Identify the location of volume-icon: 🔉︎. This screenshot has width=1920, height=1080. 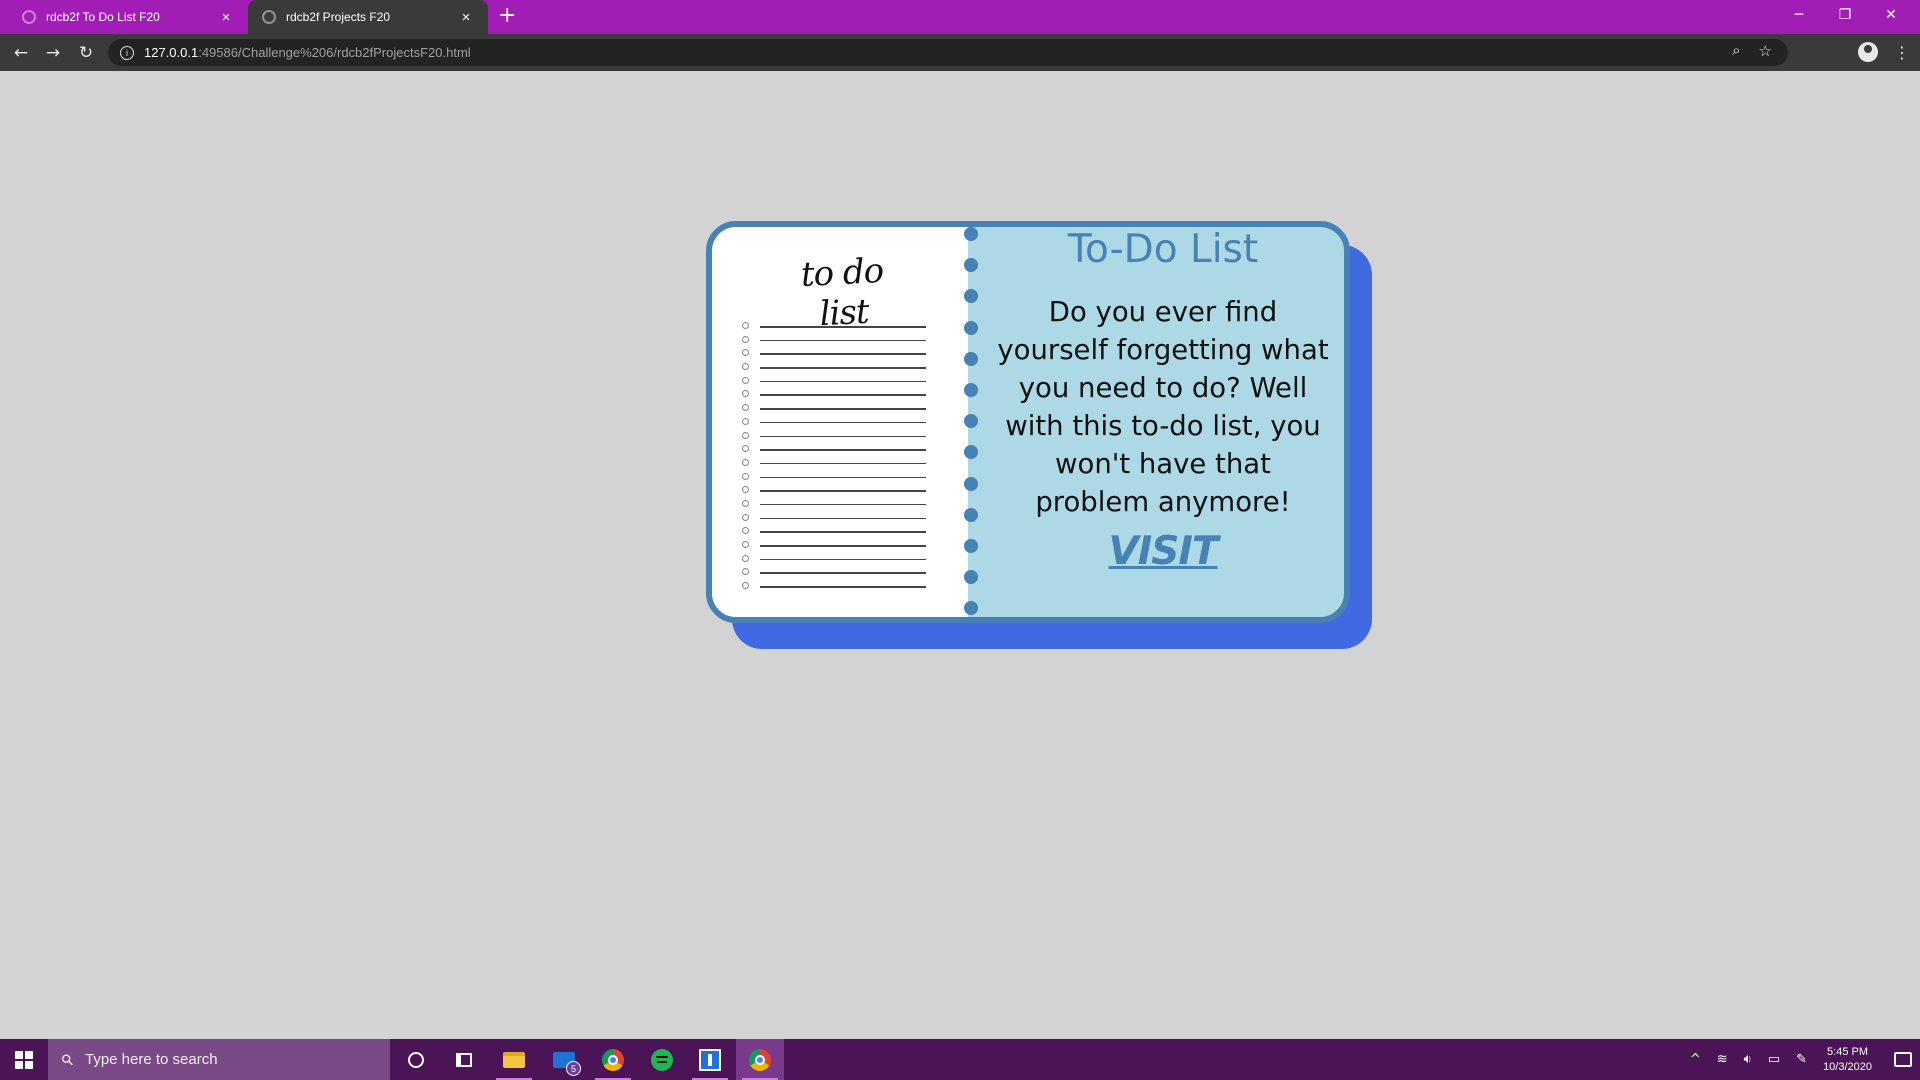
(1748, 1059).